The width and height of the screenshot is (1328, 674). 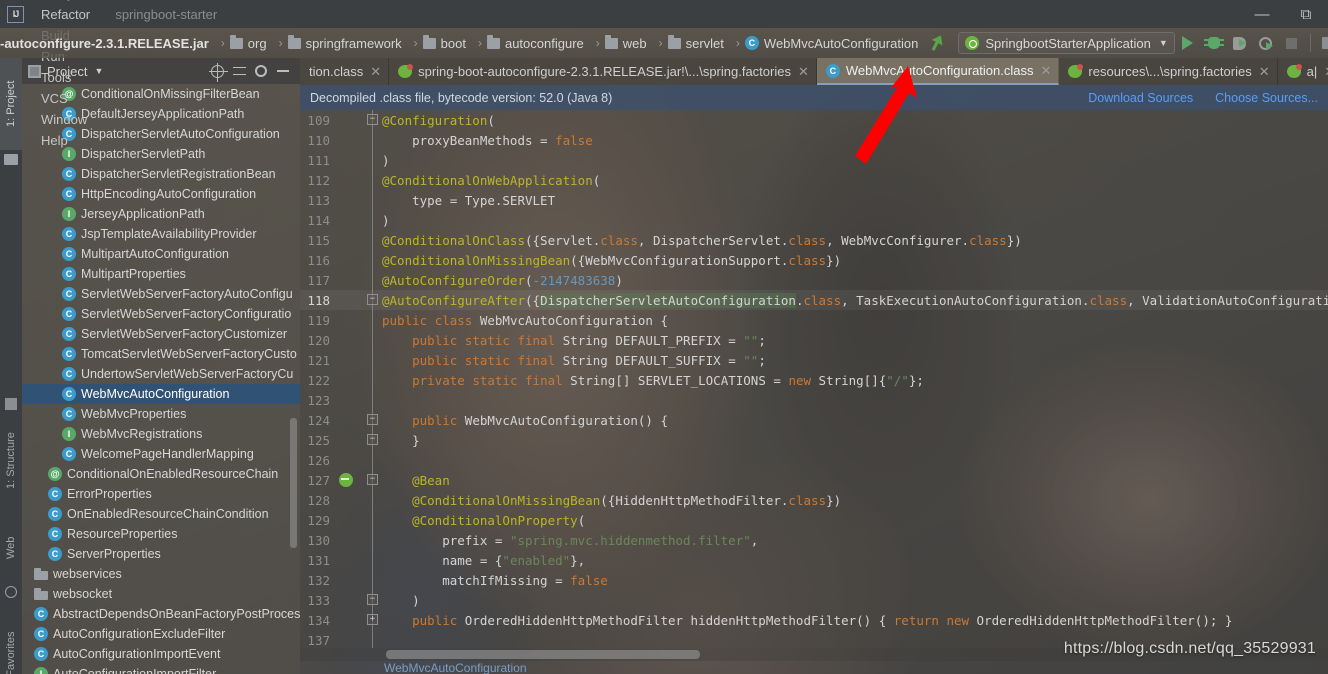 What do you see at coordinates (814, 440) in the screenshot?
I see `code-line: 125 − }` at bounding box center [814, 440].